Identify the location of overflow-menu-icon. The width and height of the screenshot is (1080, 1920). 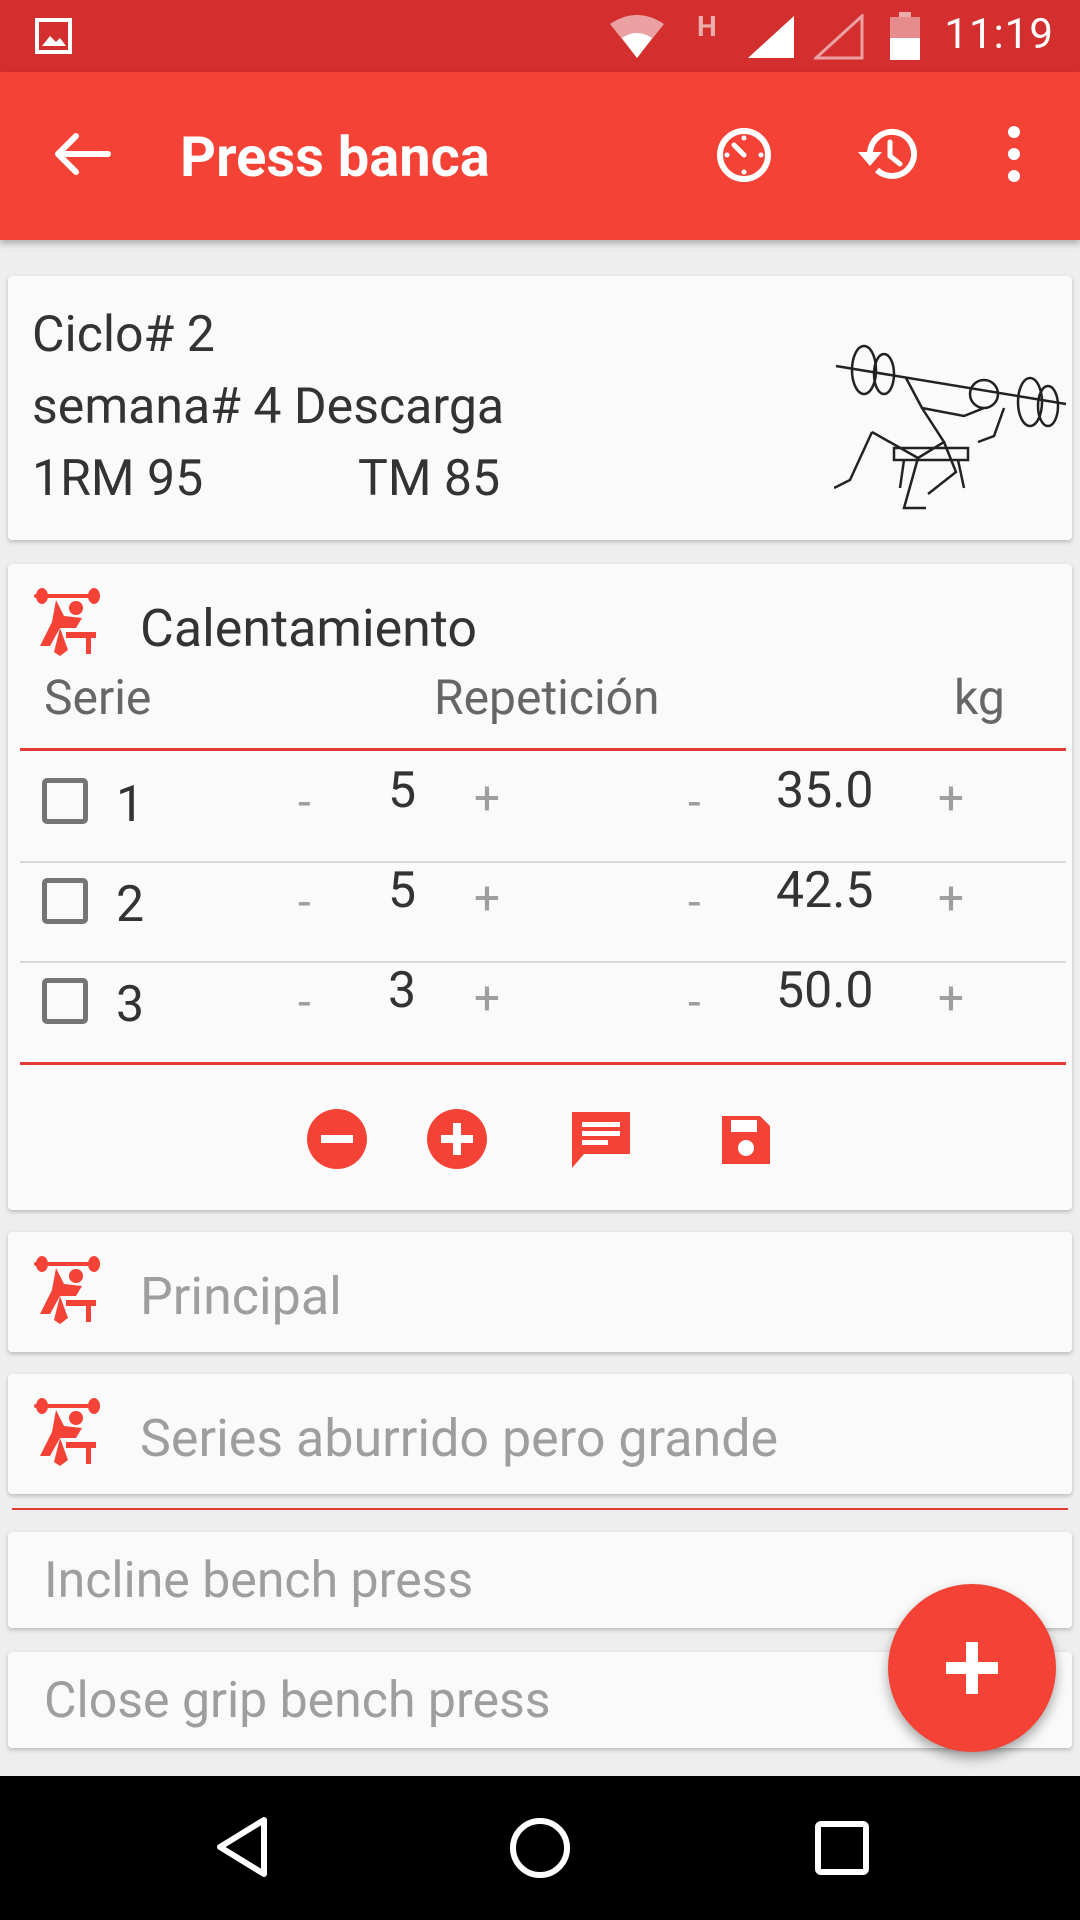
(1014, 154).